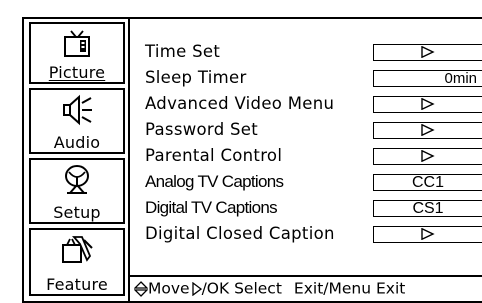 This screenshot has height=303, width=482. What do you see at coordinates (240, 103) in the screenshot?
I see `menu-item-label: Advanced Video Menu` at bounding box center [240, 103].